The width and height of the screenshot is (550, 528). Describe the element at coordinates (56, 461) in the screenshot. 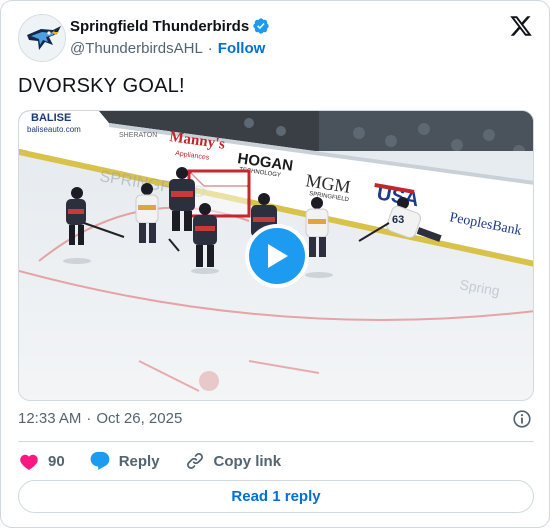

I see `like-count: 90` at that location.